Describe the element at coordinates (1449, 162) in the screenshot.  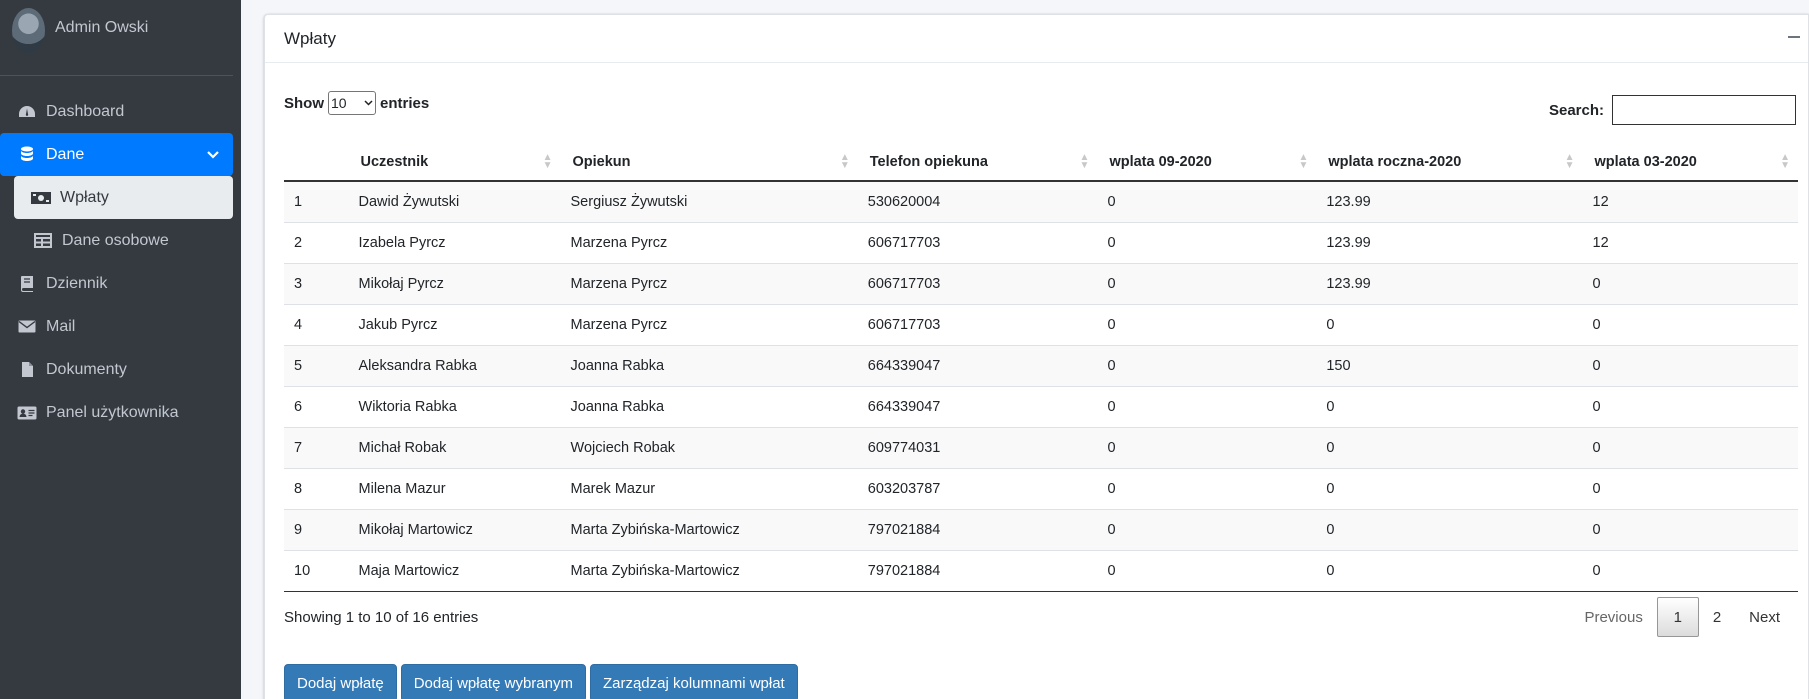
I see `column-header-wplata-roczna-2020: wplata roczna-2020 ▲ ▼` at that location.